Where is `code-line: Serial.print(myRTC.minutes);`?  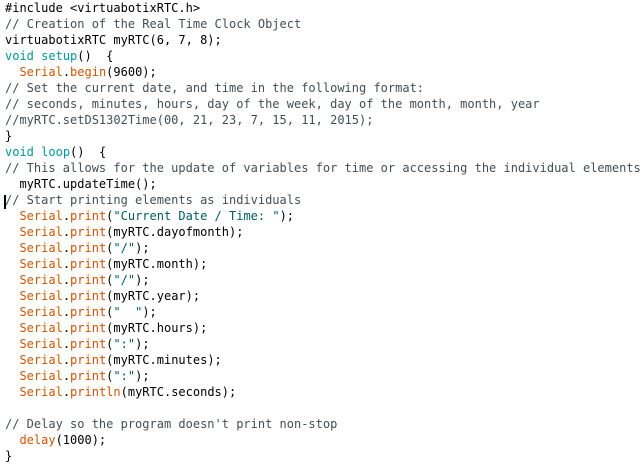 code-line: Serial.print(myRTC.minutes); is located at coordinates (113, 360).